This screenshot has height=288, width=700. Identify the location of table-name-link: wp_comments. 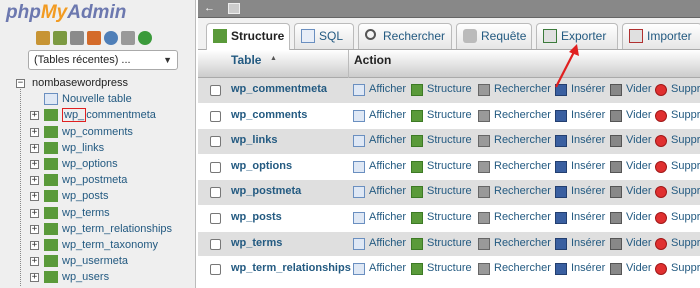
(269, 115).